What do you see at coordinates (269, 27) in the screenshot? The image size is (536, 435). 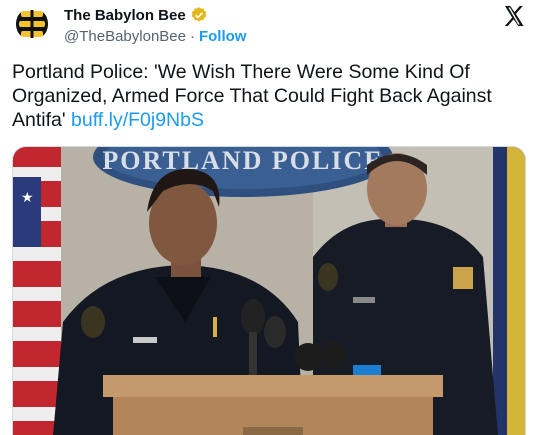 I see `tweet-header: The Babylon Bee @TheBabylonBee · Follow` at bounding box center [269, 27].